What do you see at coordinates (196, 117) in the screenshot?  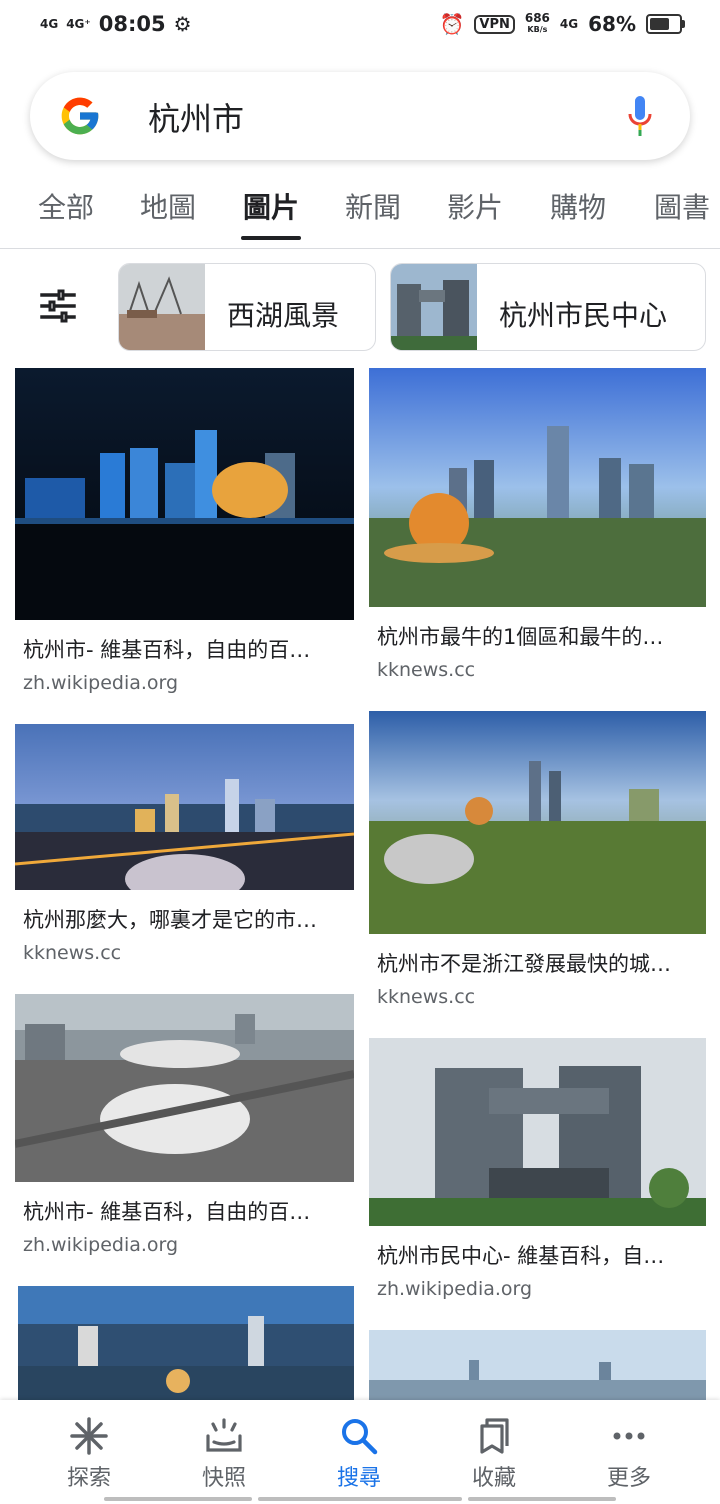 I see `search-query-input: 杭州市` at bounding box center [196, 117].